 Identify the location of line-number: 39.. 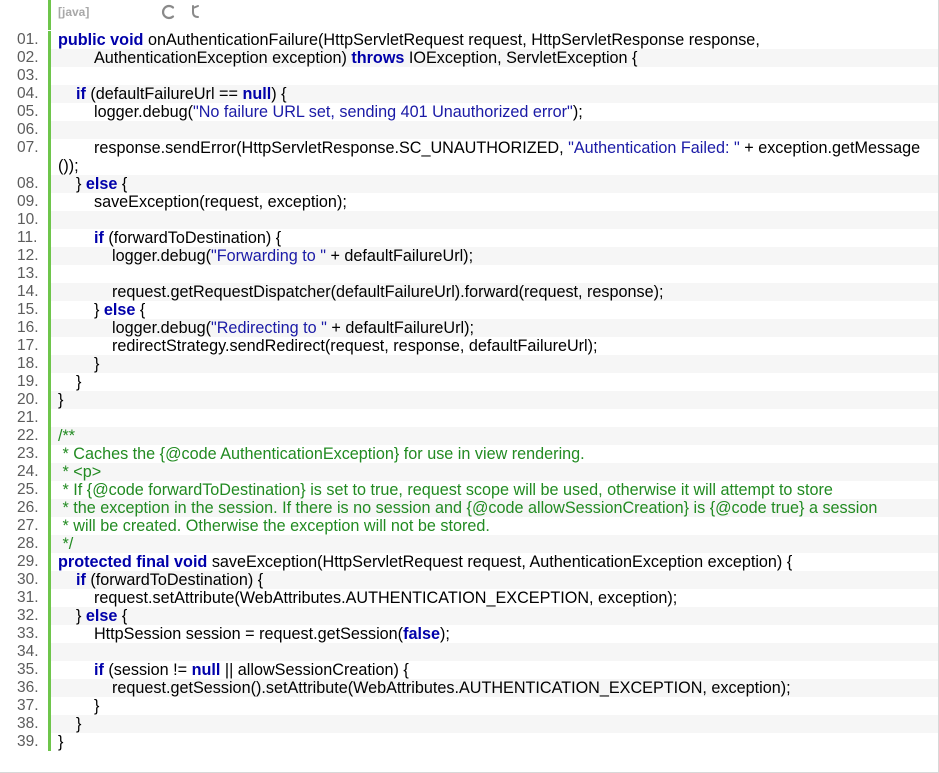
(28, 741).